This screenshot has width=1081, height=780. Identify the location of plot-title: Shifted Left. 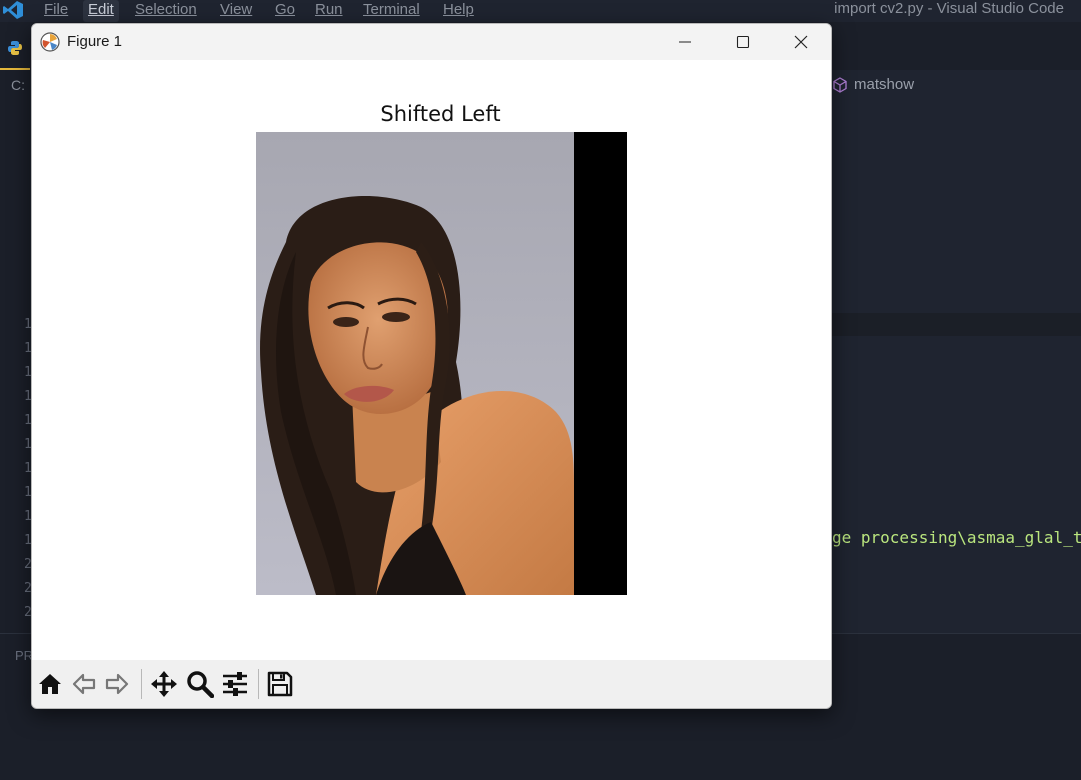
(440, 114).